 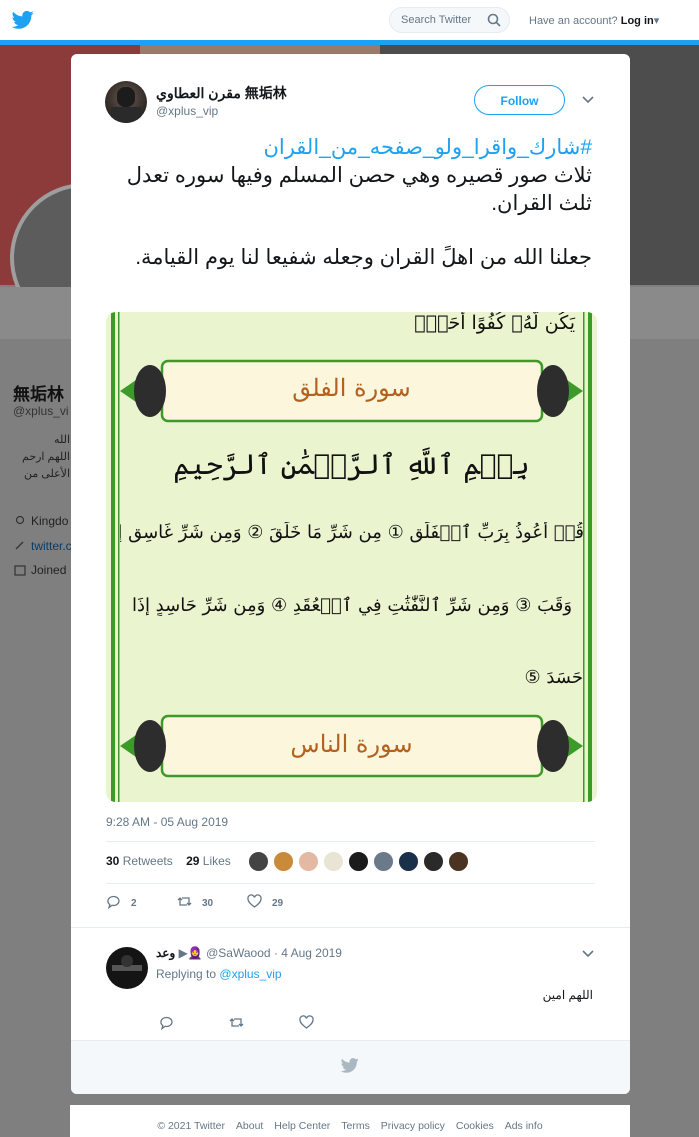 I want to click on reply-button: 2, so click(x=121, y=902).